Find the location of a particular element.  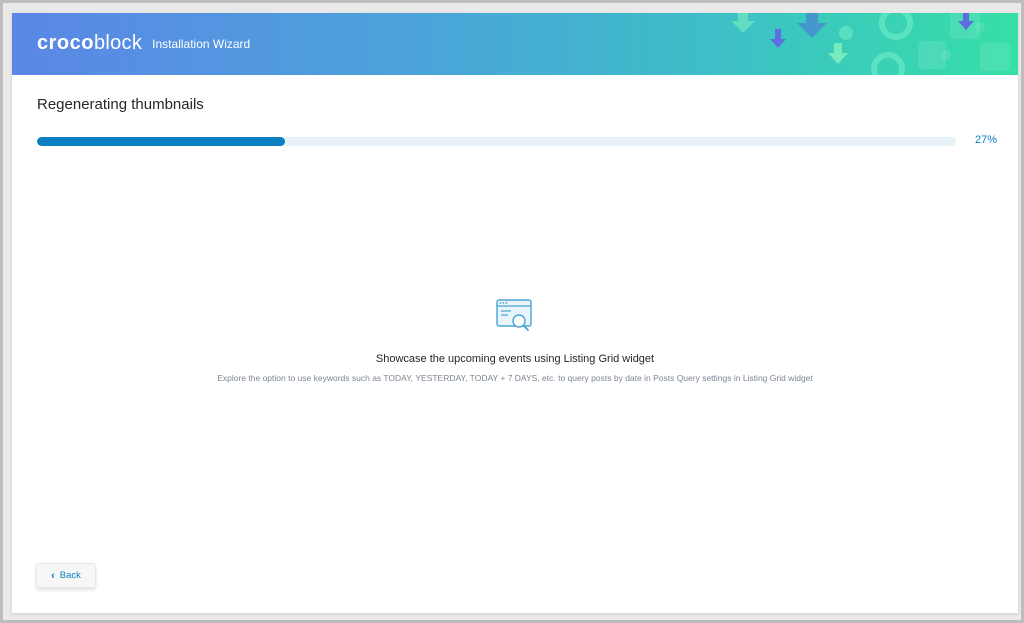

back-button: ‹ Back is located at coordinates (66, 575).